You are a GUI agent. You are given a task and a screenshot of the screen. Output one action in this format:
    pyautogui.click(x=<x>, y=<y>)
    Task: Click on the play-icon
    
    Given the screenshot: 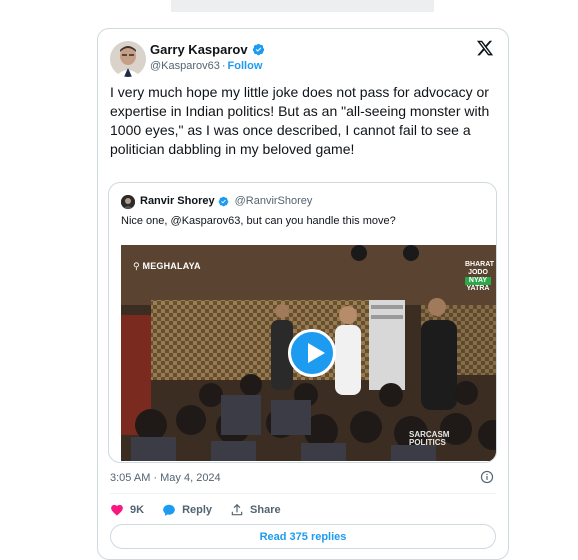 What is the action you would take?
    pyautogui.click(x=312, y=353)
    